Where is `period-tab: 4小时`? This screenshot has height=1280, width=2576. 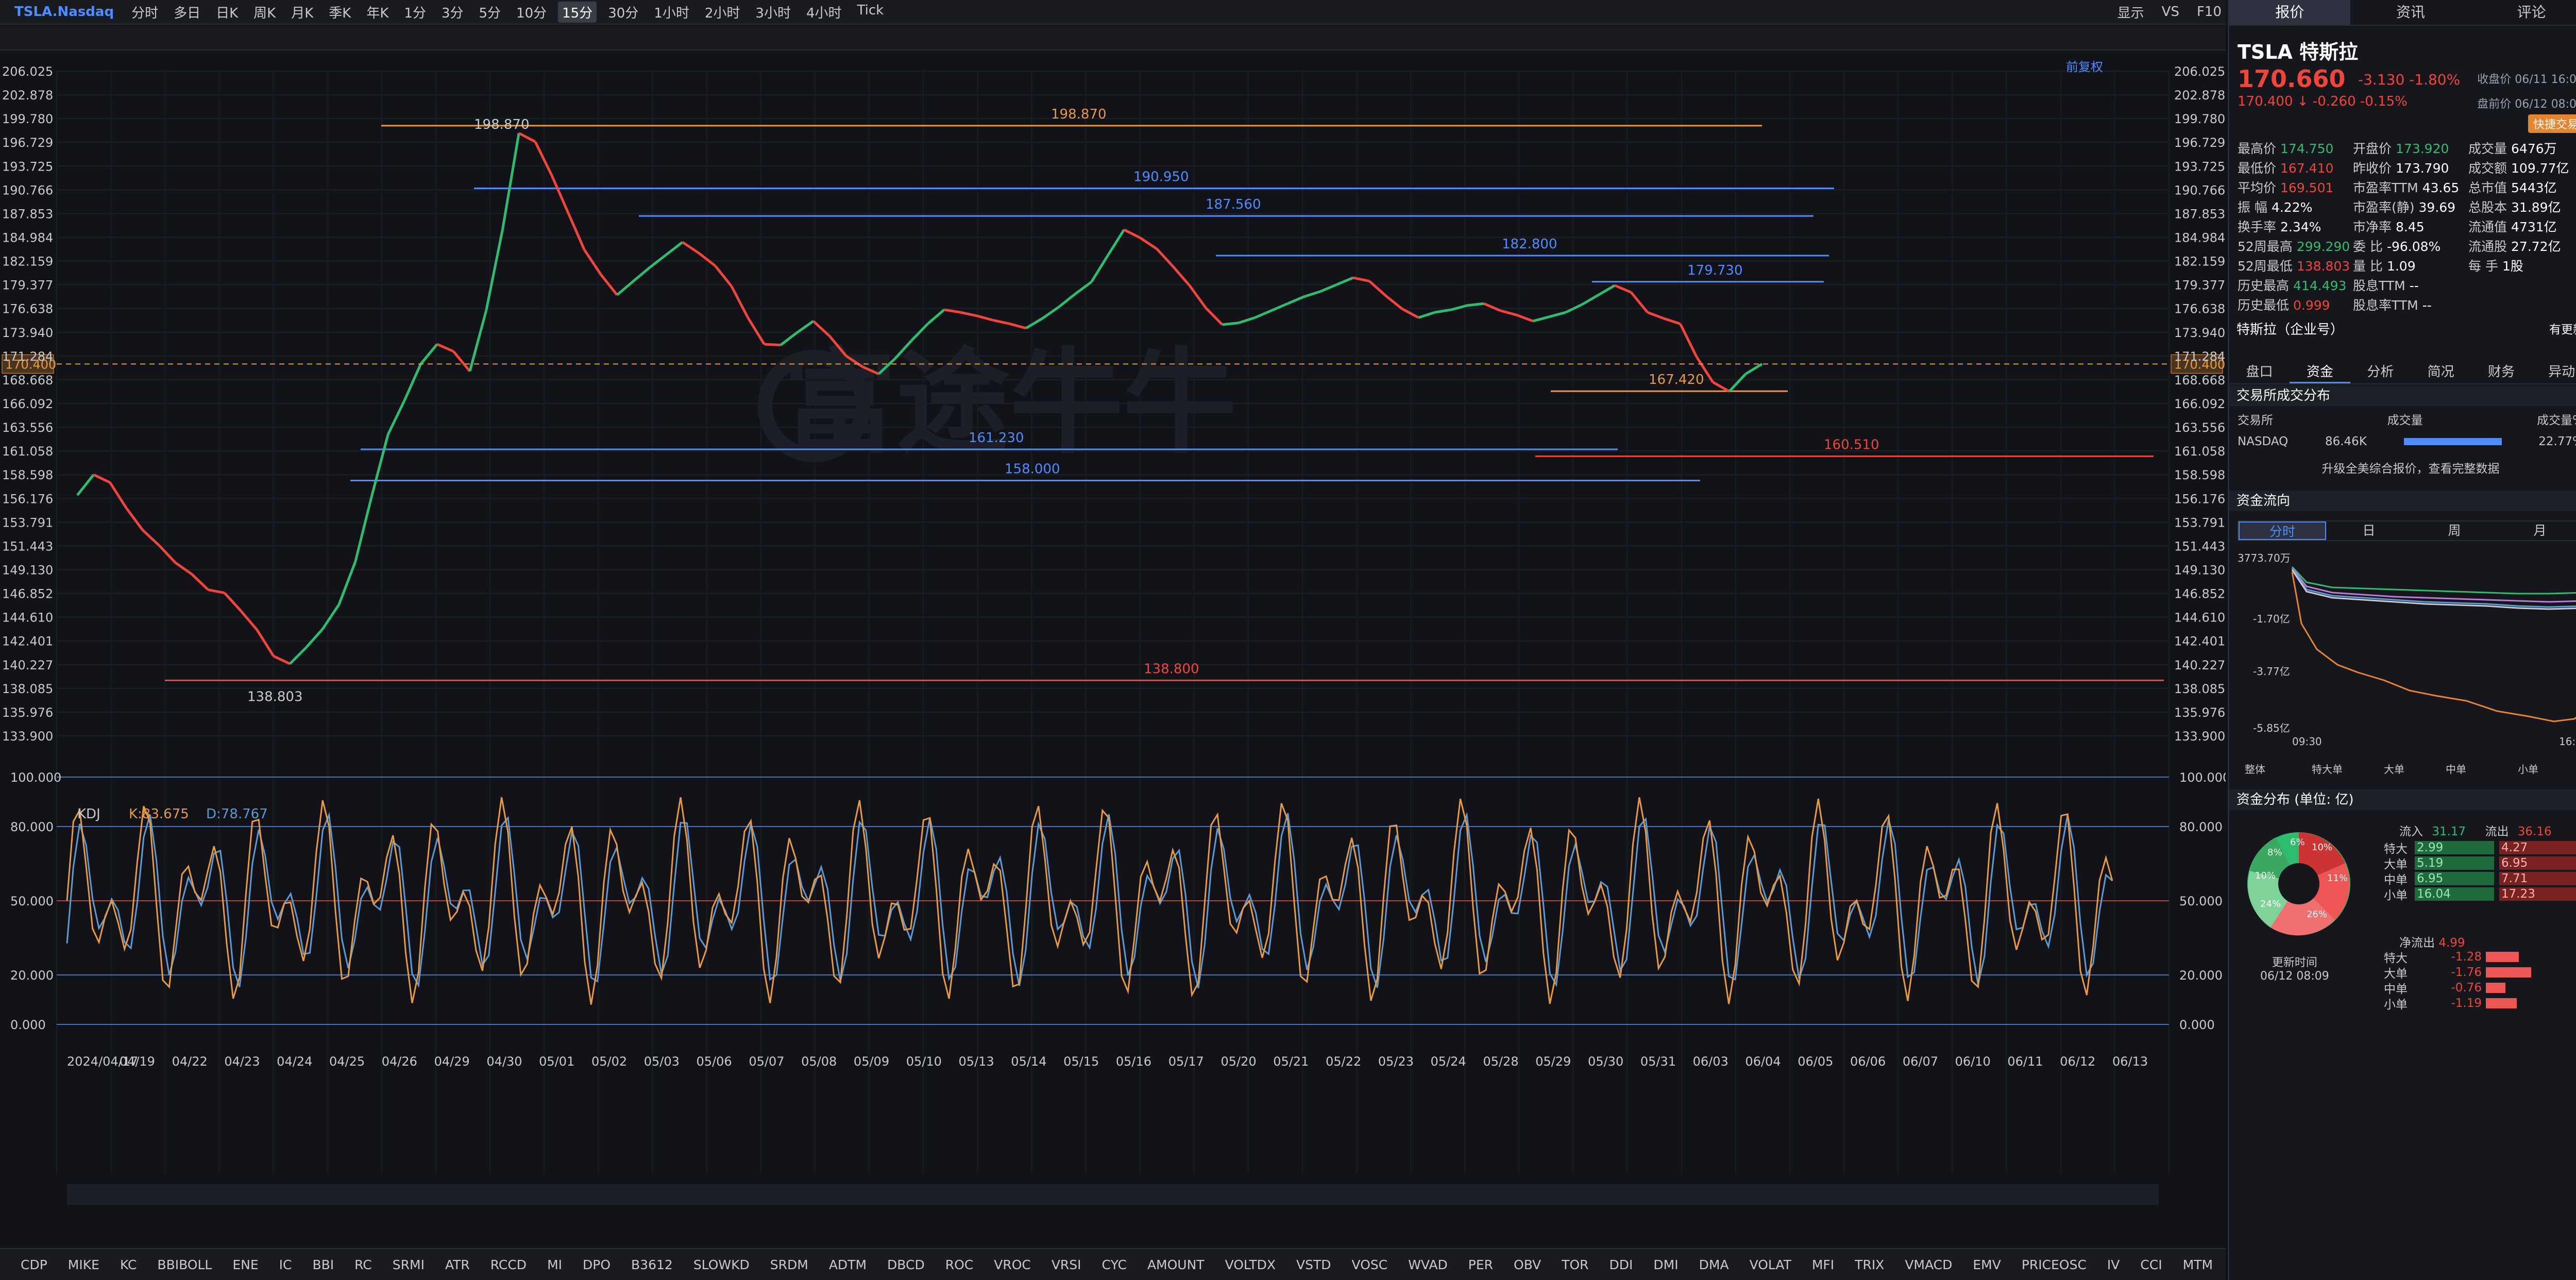
period-tab: 4小时 is located at coordinates (824, 12).